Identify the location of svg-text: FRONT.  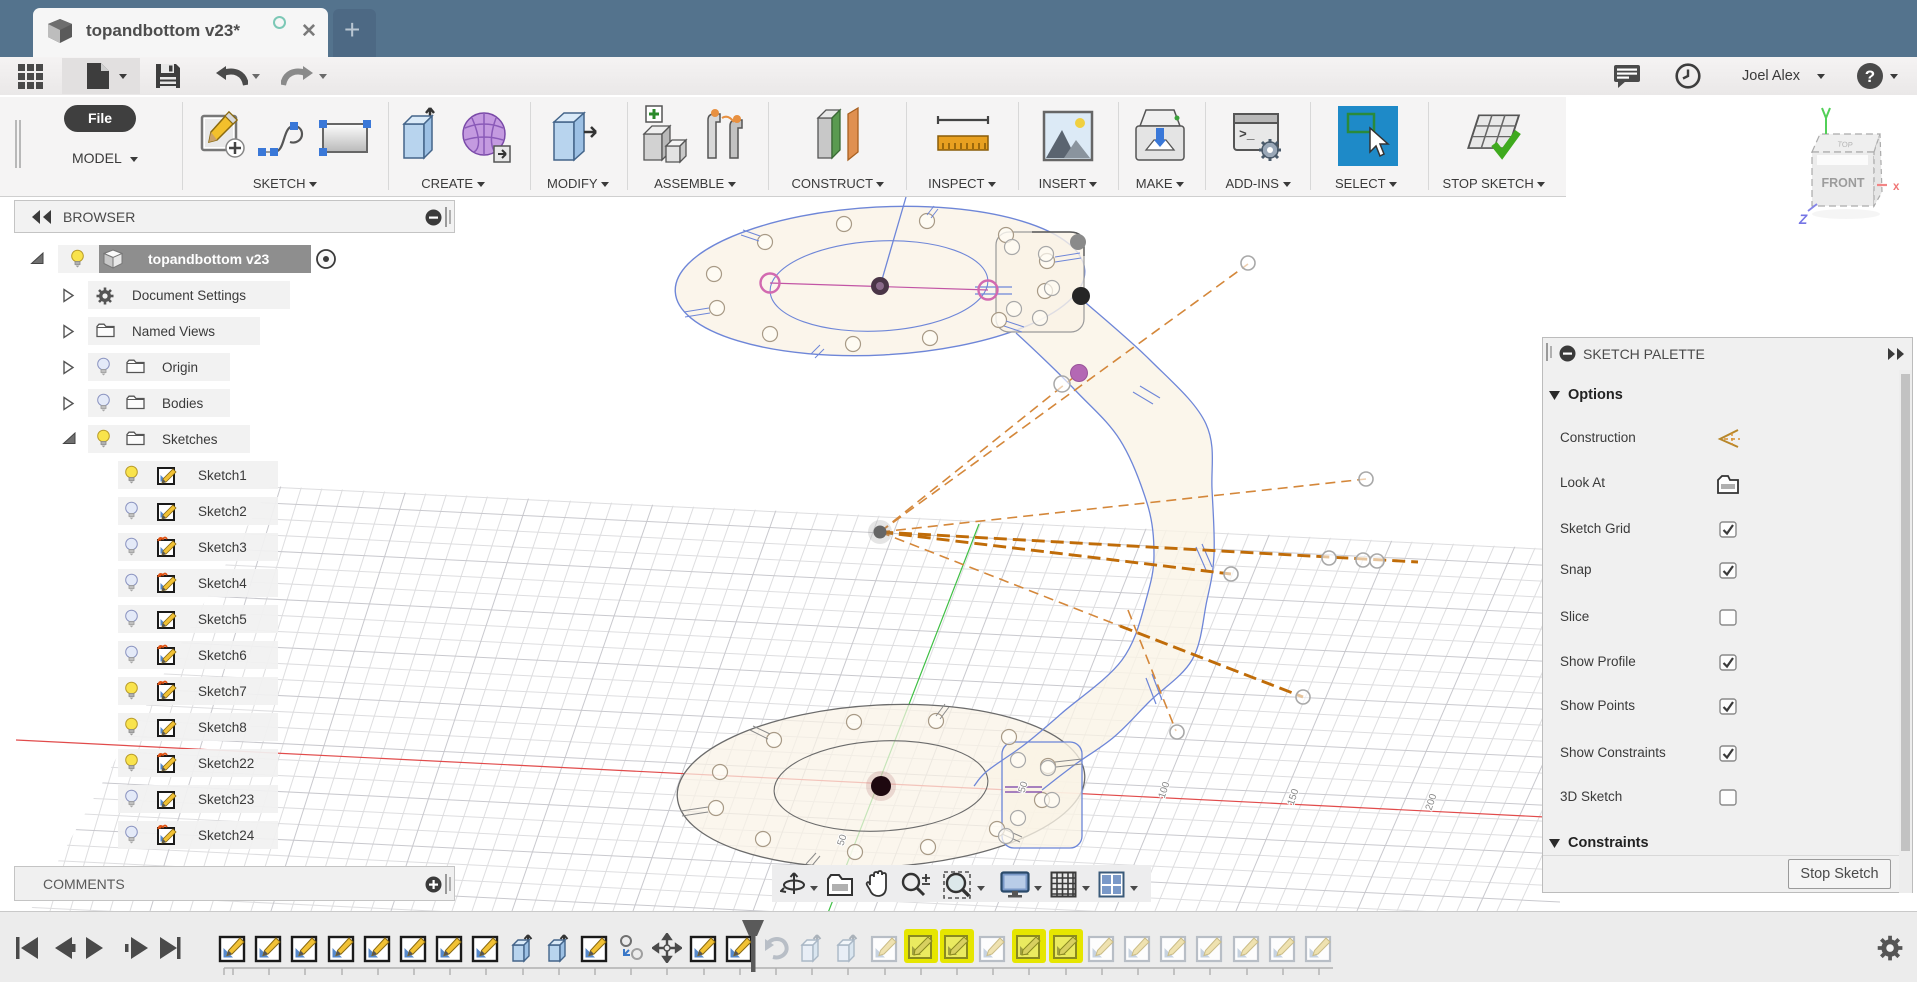
(1842, 183).